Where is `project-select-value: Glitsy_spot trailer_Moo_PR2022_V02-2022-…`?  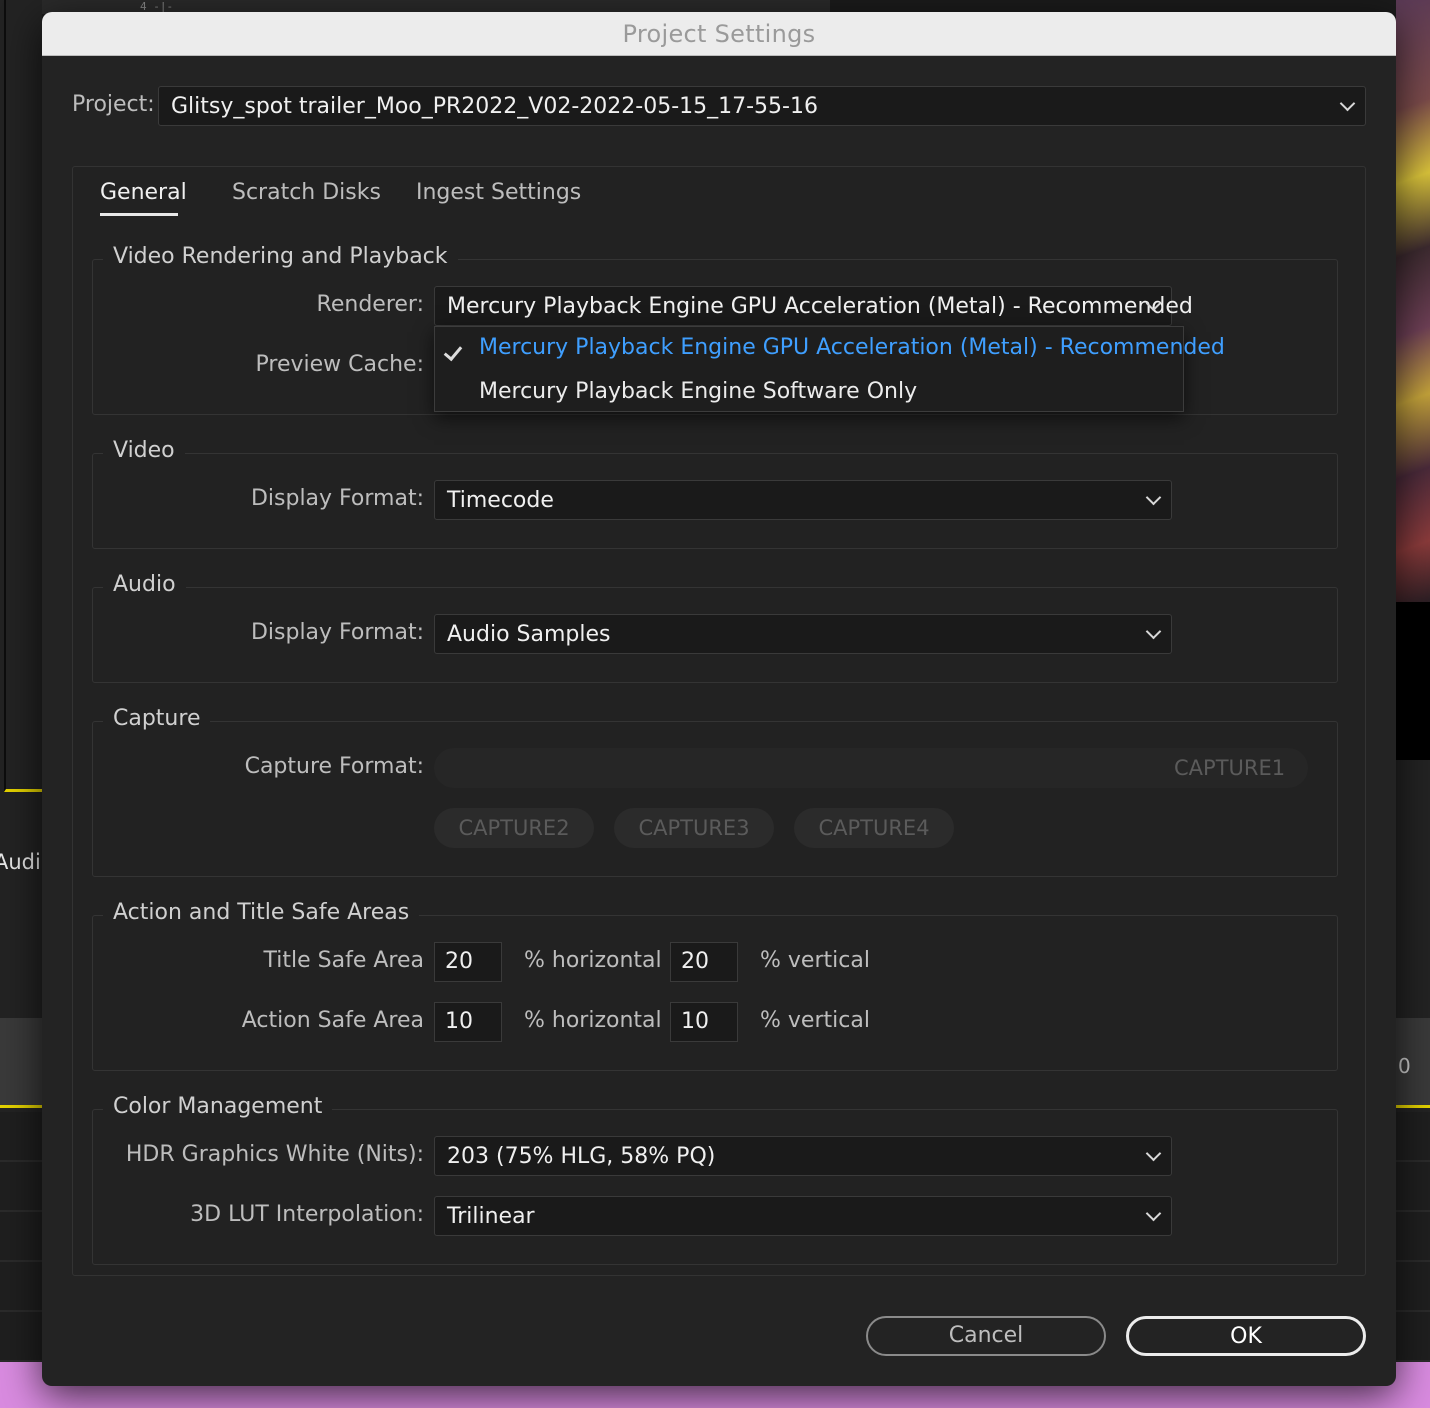 project-select-value: Glitsy_spot trailer_Moo_PR2022_V02-2022-… is located at coordinates (494, 106).